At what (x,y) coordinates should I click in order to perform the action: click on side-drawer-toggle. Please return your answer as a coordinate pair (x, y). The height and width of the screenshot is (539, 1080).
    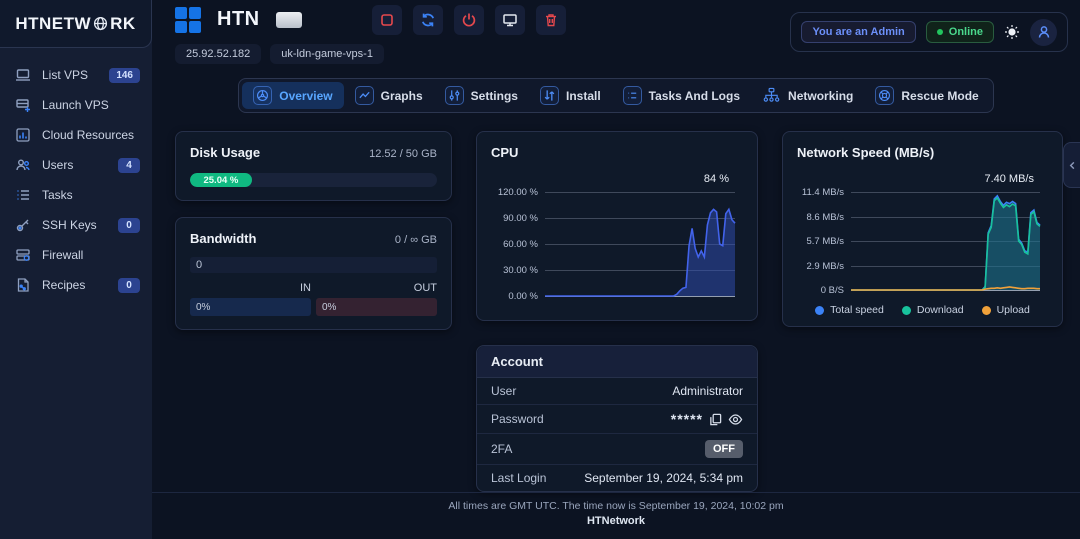
    Looking at the image, I should click on (1071, 165).